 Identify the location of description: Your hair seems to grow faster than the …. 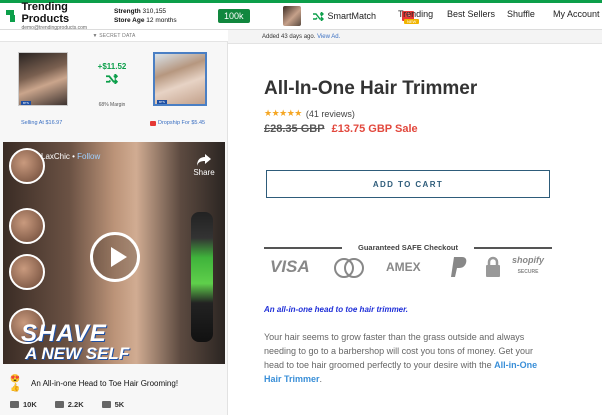
(401, 358).